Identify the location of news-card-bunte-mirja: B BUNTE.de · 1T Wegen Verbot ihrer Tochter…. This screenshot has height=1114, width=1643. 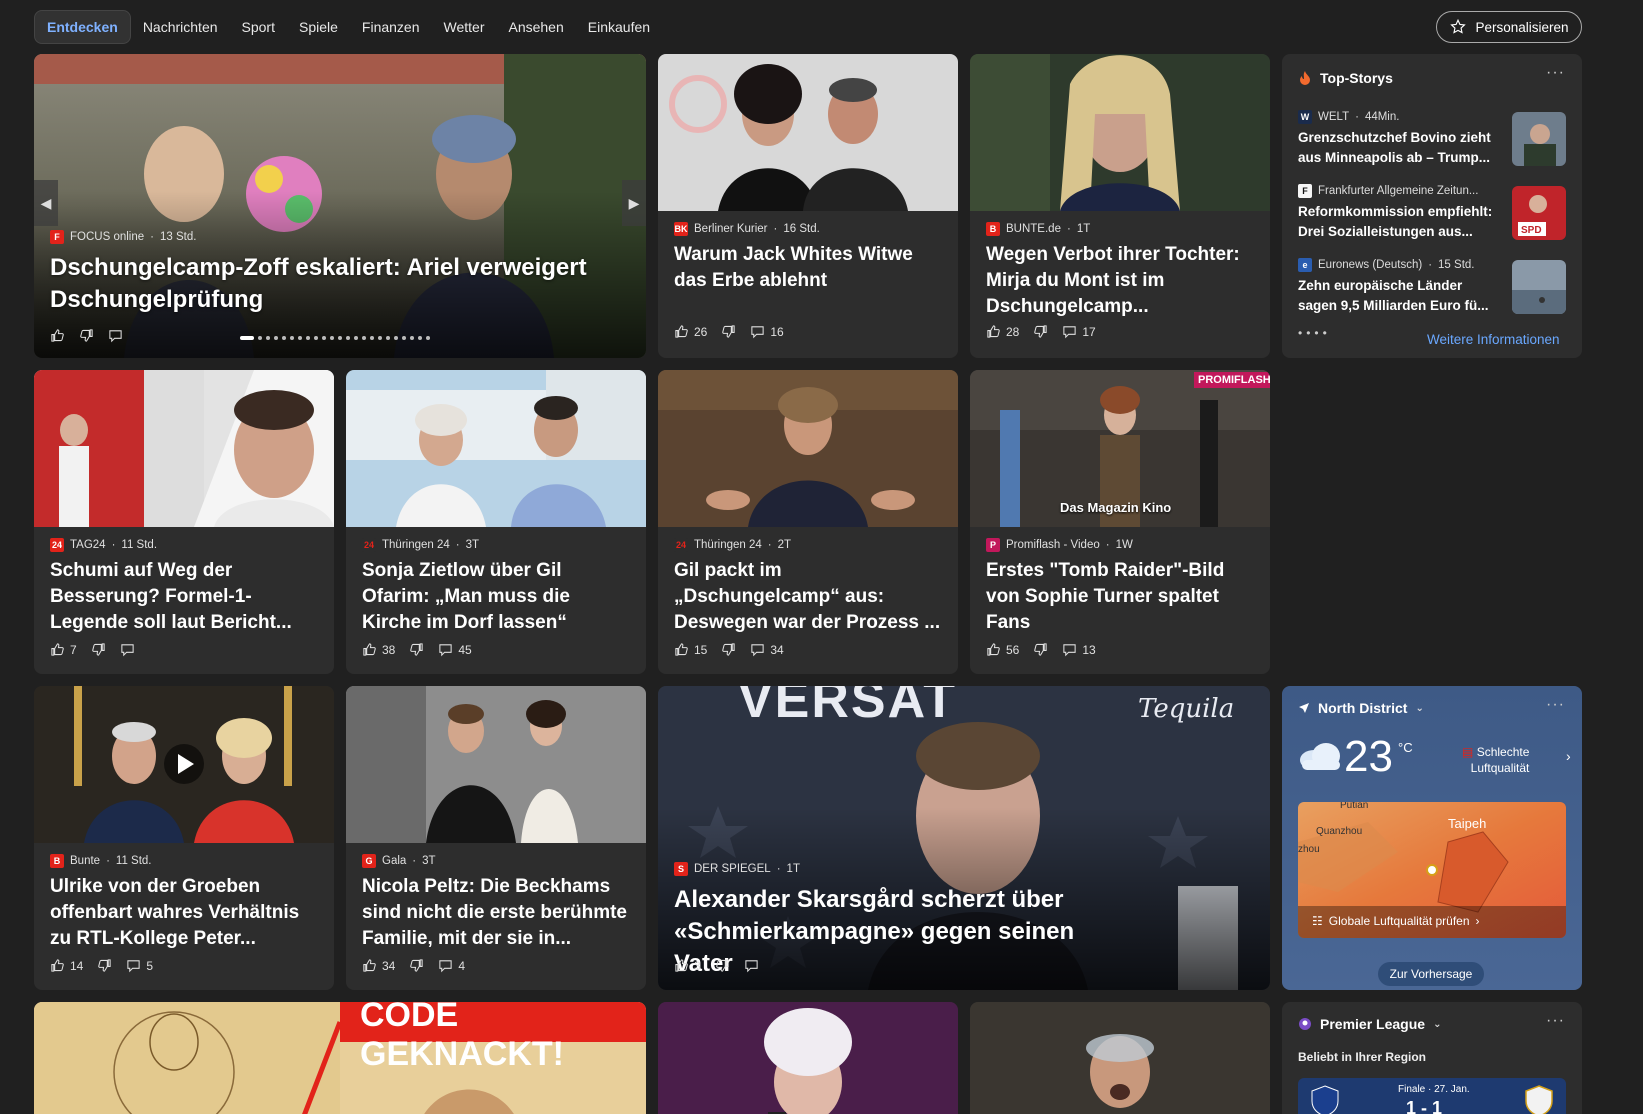
(1120, 206).